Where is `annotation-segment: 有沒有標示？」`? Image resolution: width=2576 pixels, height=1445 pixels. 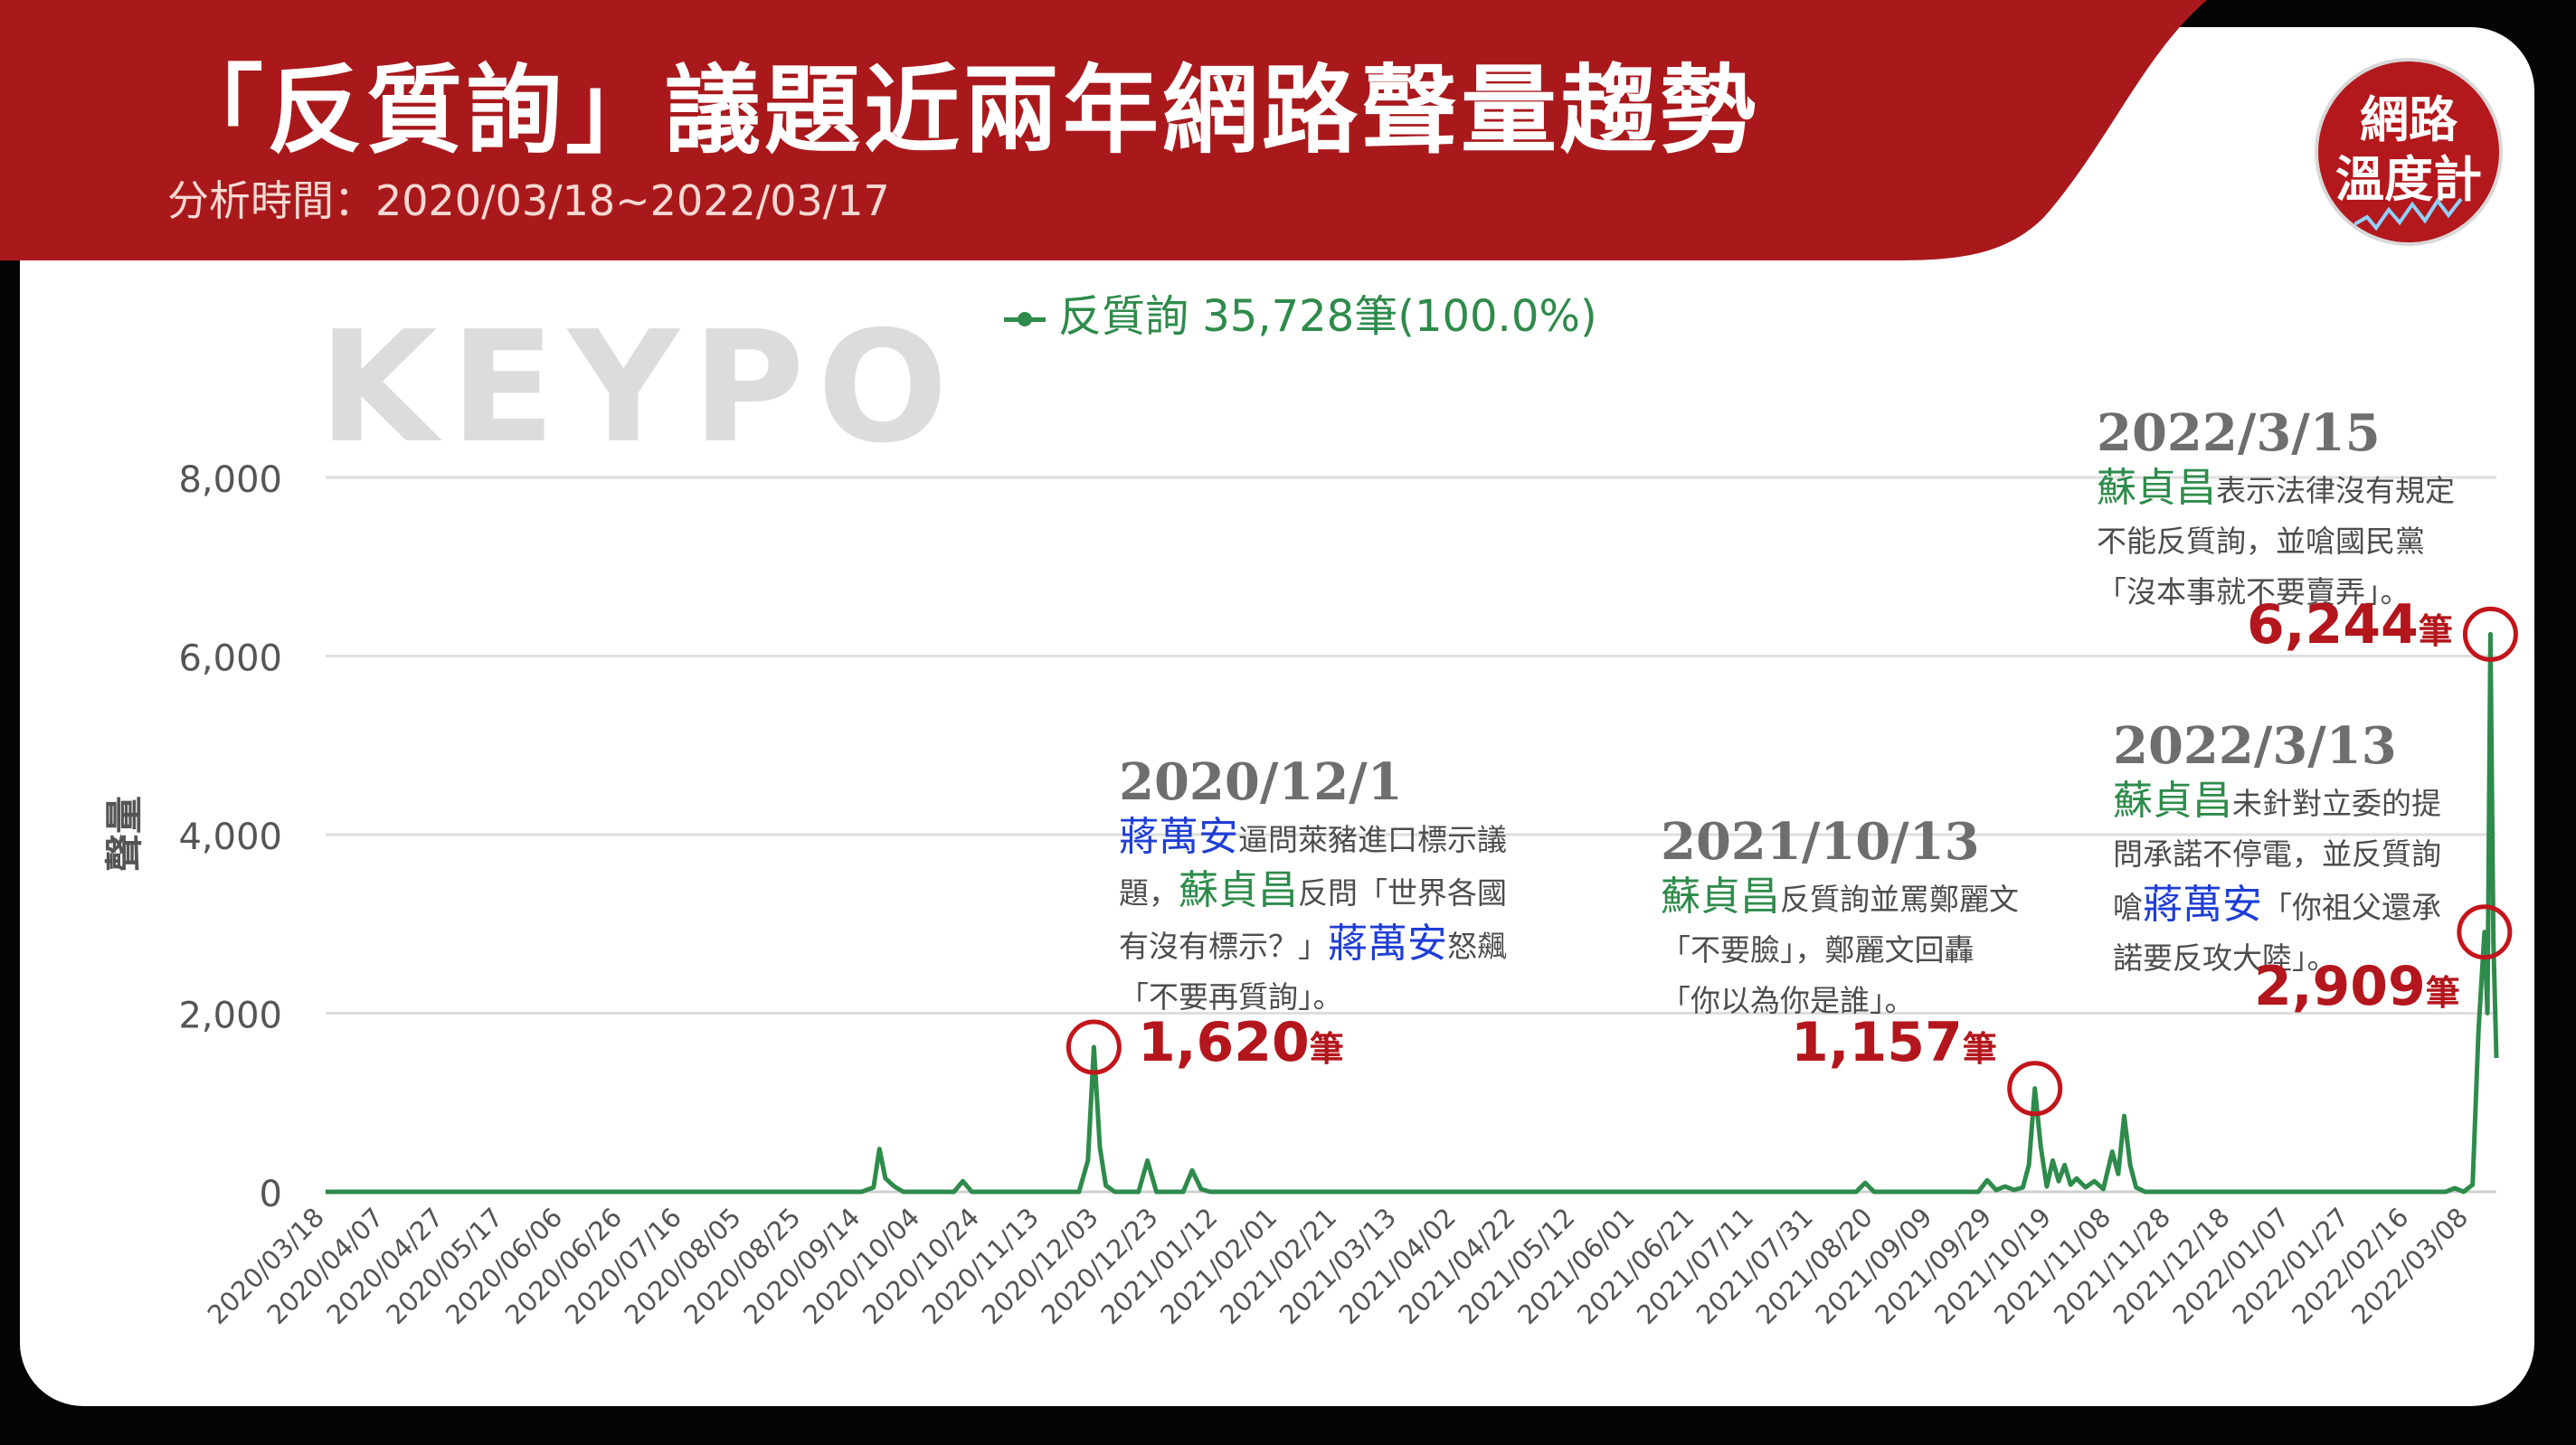
annotation-segment: 有沒有標示？」 is located at coordinates (1223, 946).